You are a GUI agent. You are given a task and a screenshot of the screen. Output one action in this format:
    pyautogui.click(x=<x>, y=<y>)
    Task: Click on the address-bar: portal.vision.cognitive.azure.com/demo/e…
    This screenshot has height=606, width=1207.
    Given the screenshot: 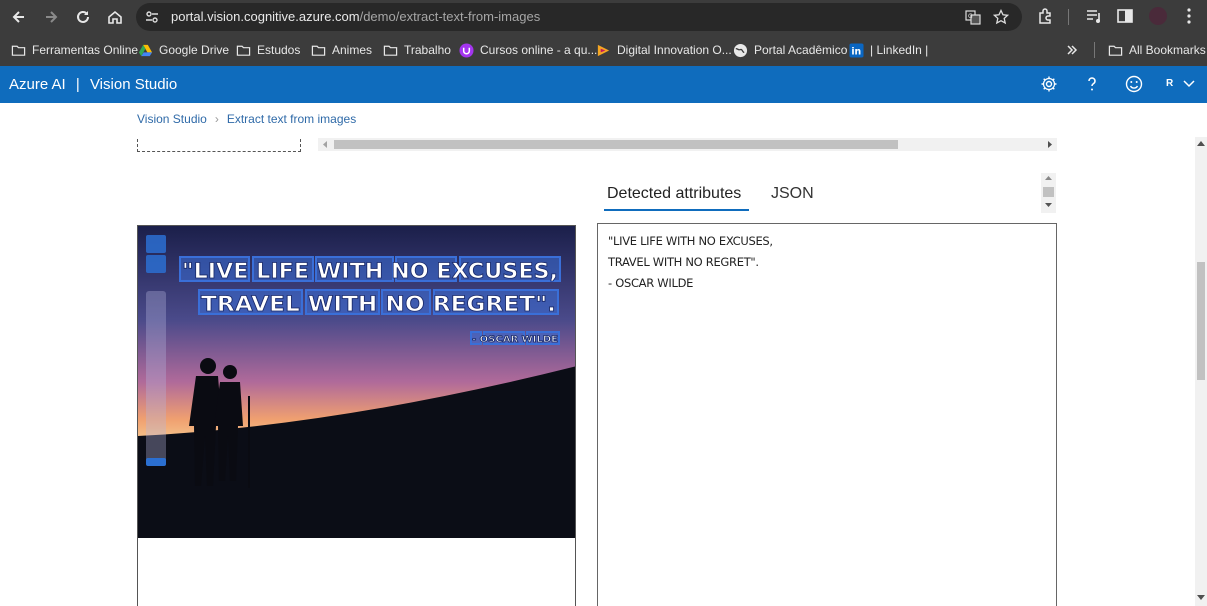 What is the action you would take?
    pyautogui.click(x=579, y=17)
    